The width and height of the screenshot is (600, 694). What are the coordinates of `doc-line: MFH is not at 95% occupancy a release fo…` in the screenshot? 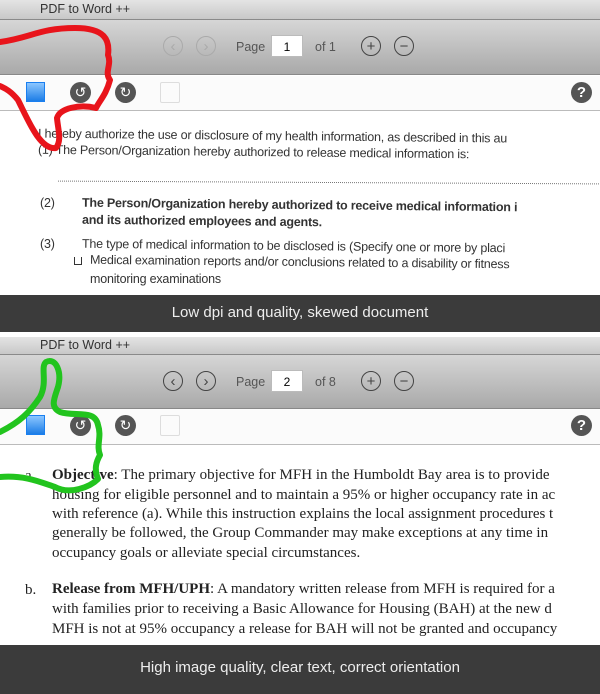 It's located at (305, 629).